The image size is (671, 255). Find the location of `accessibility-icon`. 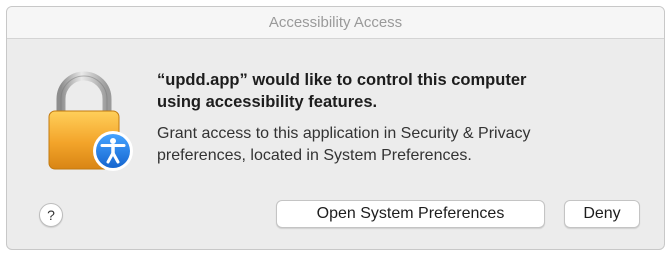

accessibility-icon is located at coordinates (113, 151).